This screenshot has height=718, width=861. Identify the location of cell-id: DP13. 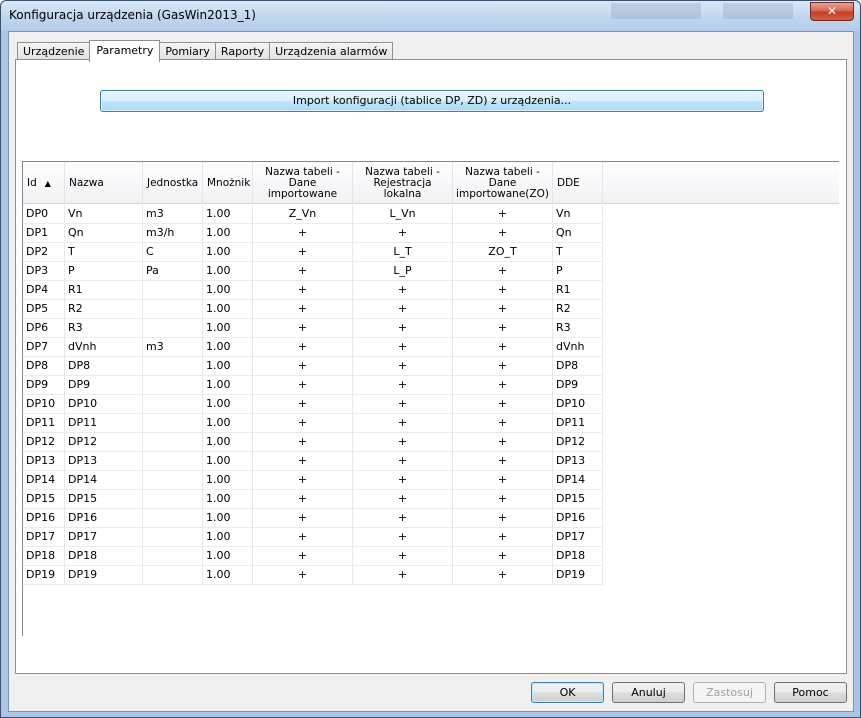
(44, 461).